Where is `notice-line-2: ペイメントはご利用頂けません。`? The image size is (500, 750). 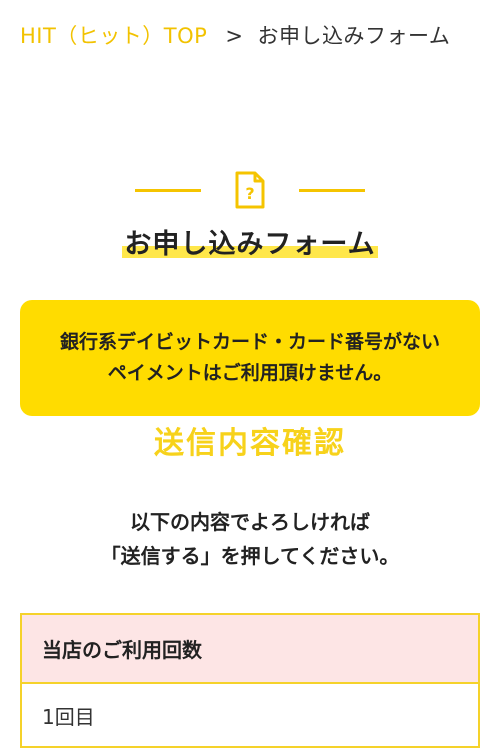
notice-line-2: ペイメントはご利用頂けません。 is located at coordinates (250, 373).